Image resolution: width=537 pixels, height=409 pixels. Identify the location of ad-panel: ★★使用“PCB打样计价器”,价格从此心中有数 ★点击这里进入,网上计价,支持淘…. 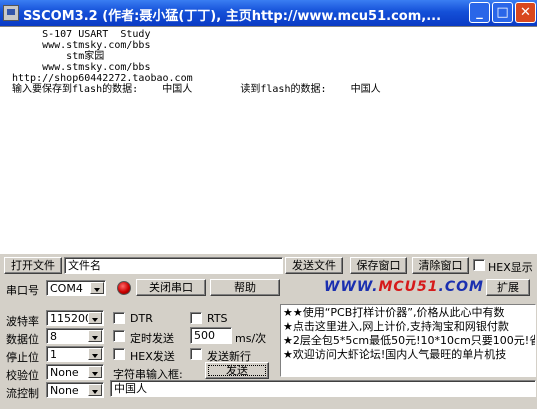
(408, 340).